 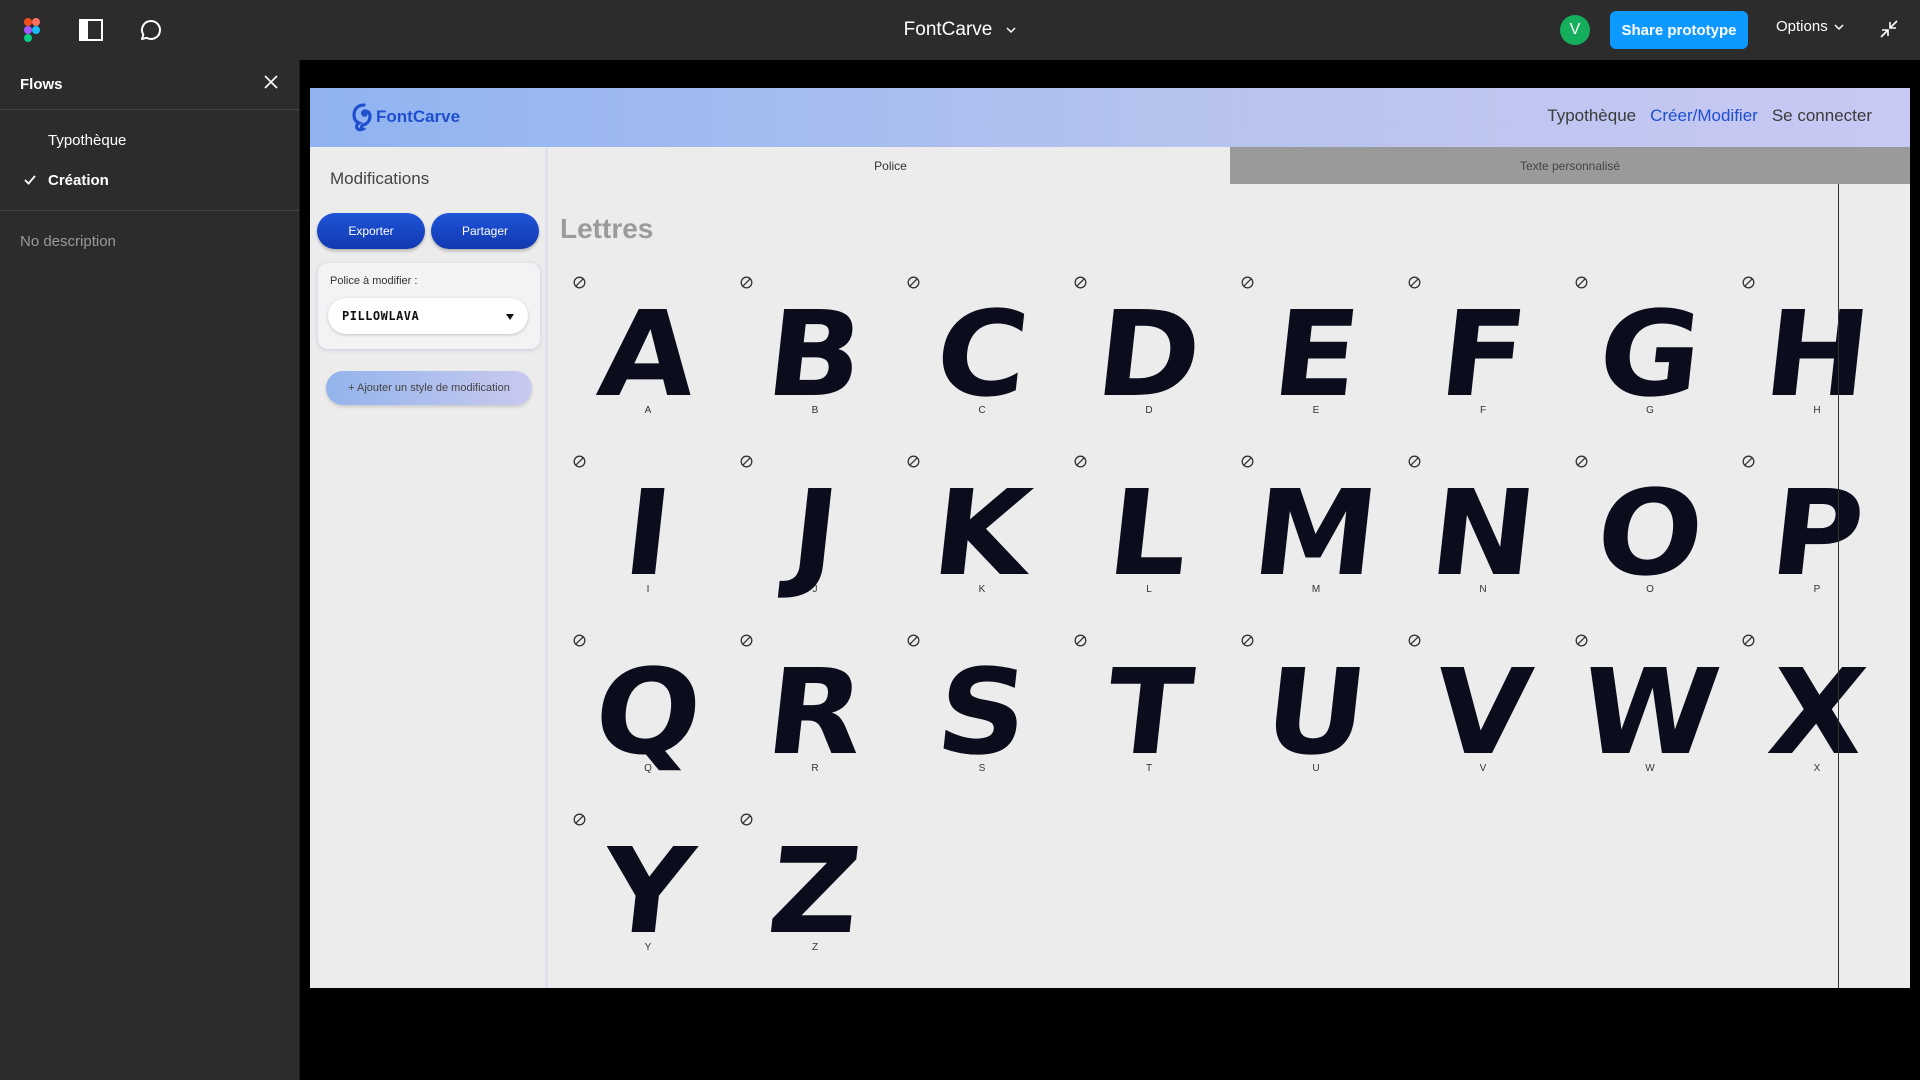 What do you see at coordinates (1316, 533) in the screenshot?
I see `letter-glyph: M` at bounding box center [1316, 533].